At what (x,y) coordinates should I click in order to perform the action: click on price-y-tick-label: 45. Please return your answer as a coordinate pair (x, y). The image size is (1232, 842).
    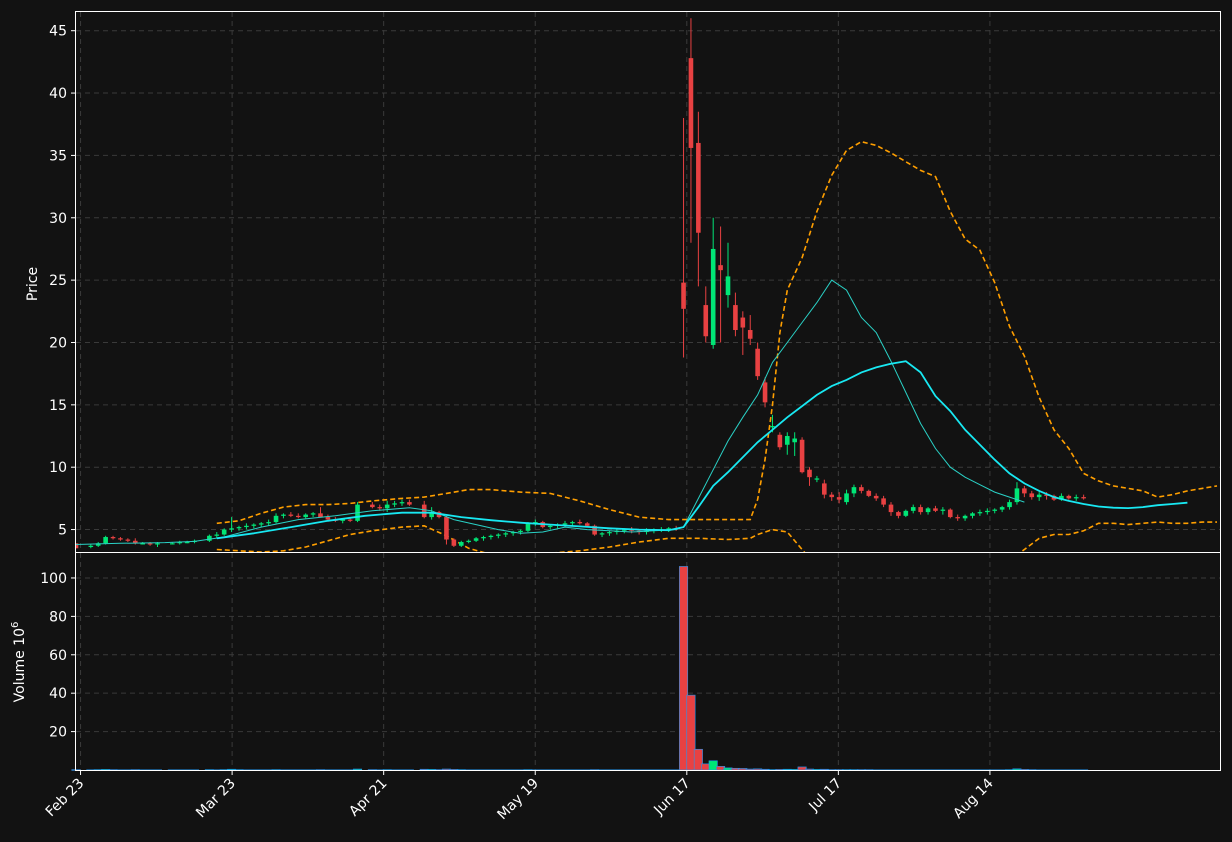
    Looking at the image, I should click on (58, 32).